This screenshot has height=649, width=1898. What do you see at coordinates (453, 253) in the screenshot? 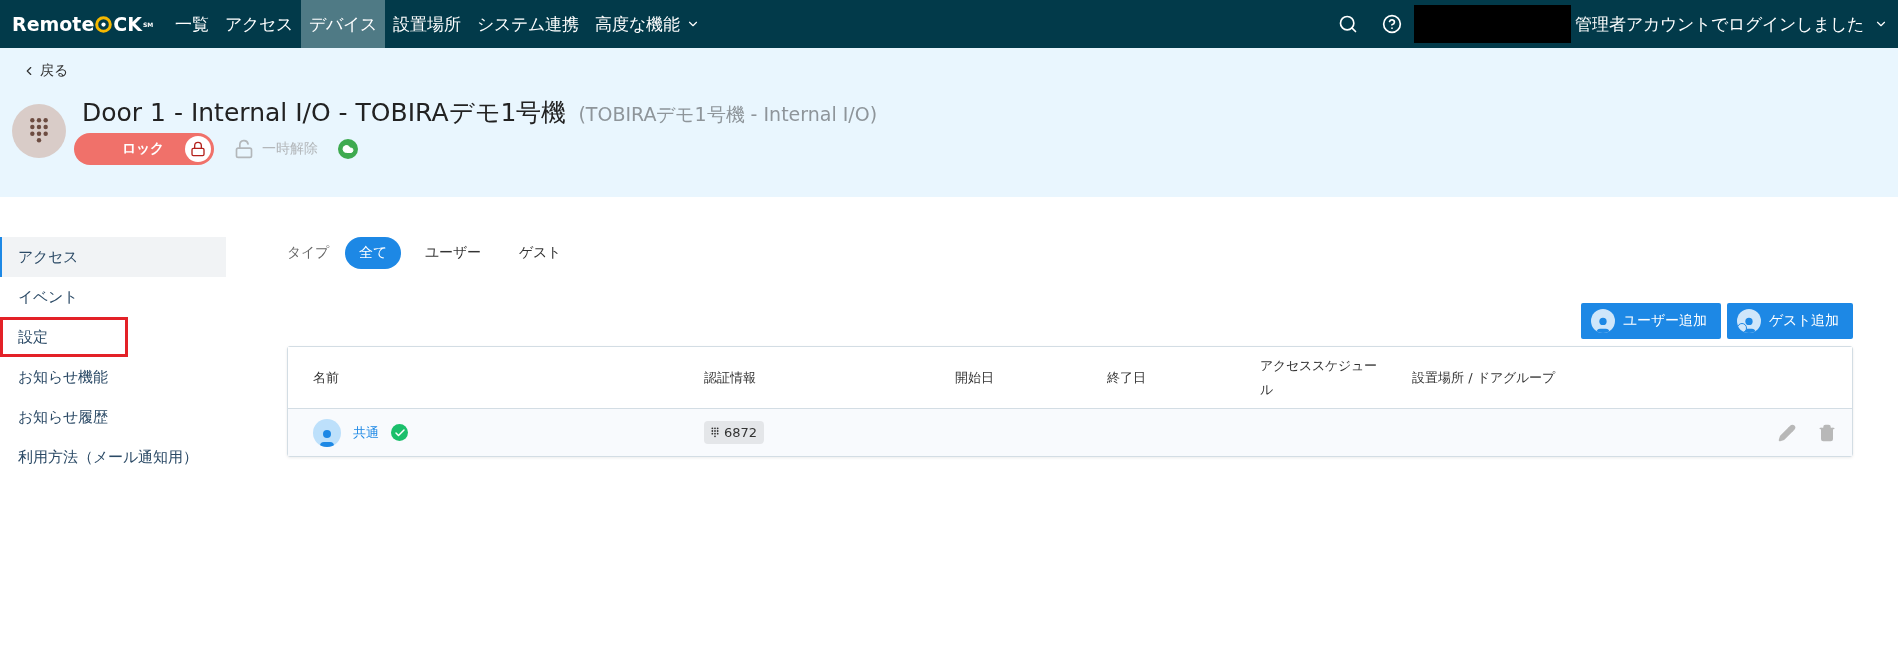
I see `filter-tab: ユーザー` at bounding box center [453, 253].